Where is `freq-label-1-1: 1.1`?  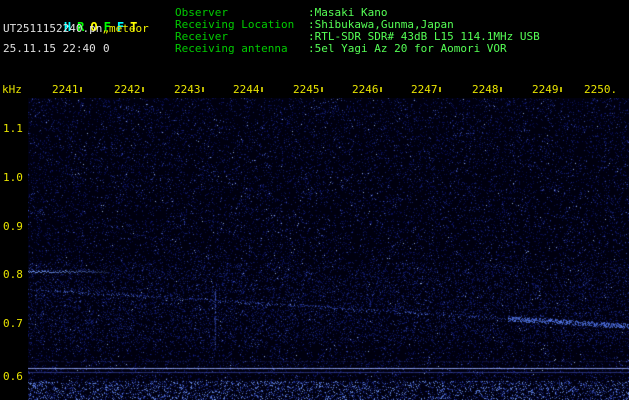
freq-label-1-1: 1.1 is located at coordinates (13, 128).